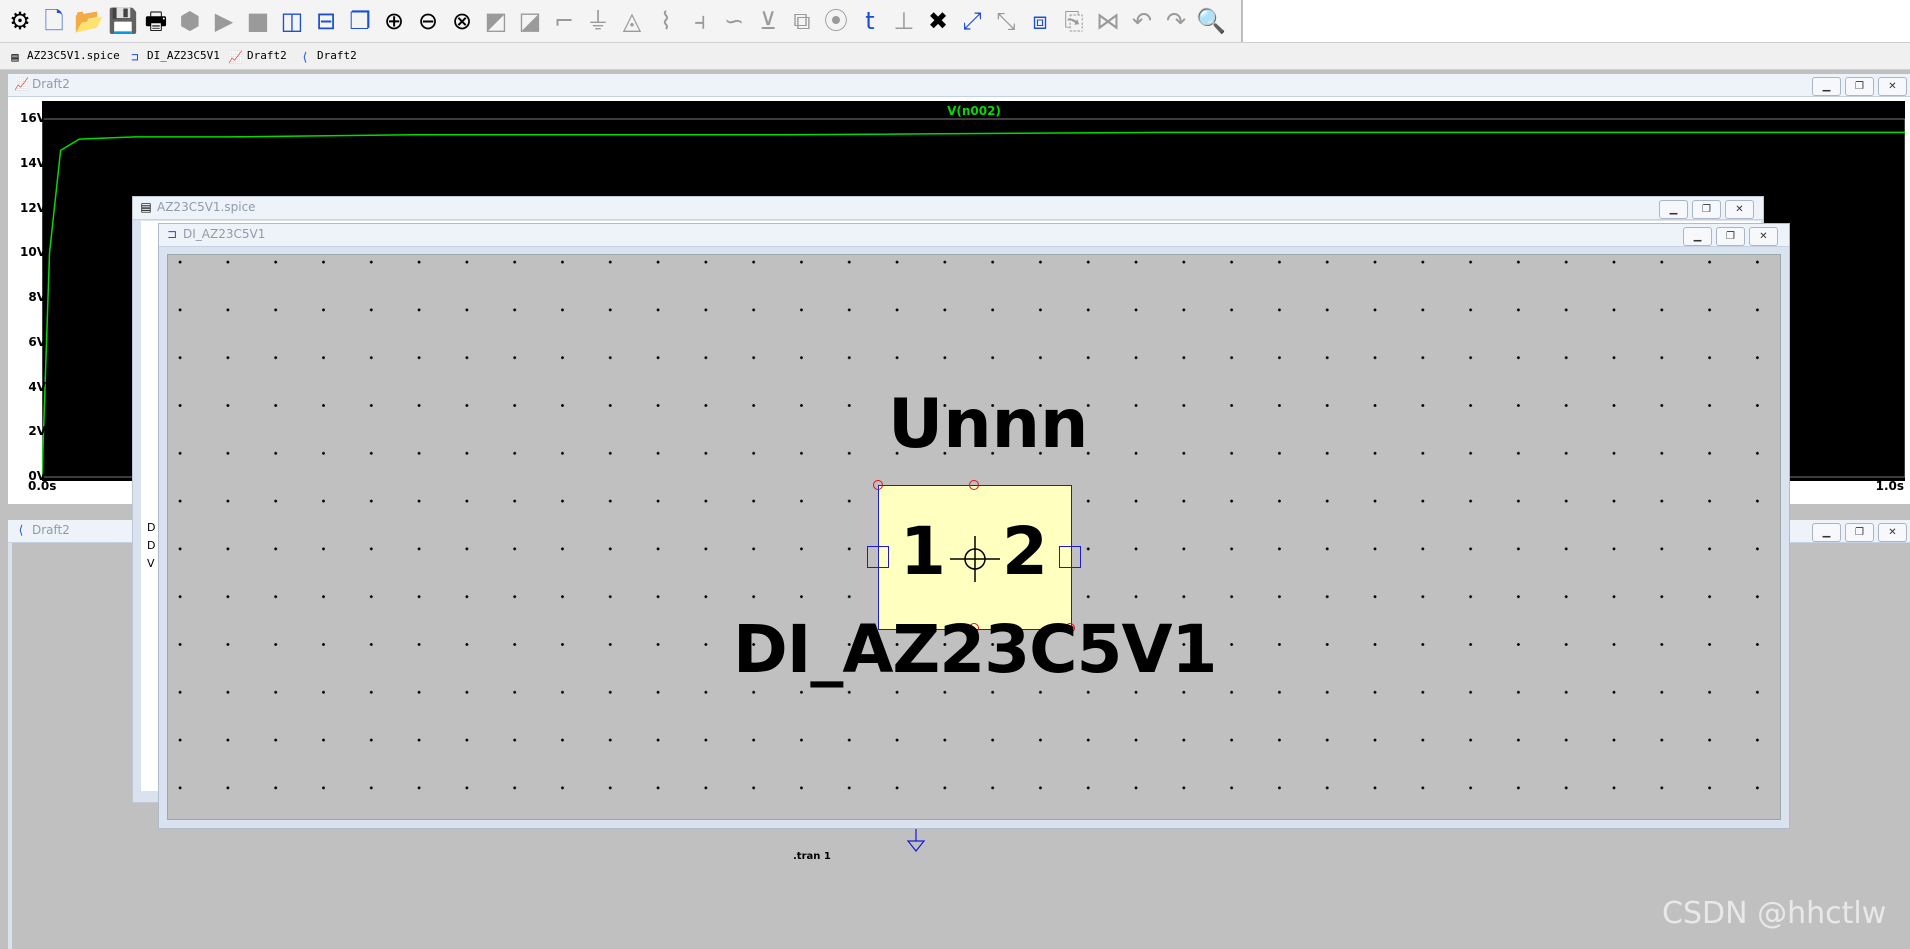 The height and width of the screenshot is (949, 1910). I want to click on wire-icon: ⌐, so click(564, 21).